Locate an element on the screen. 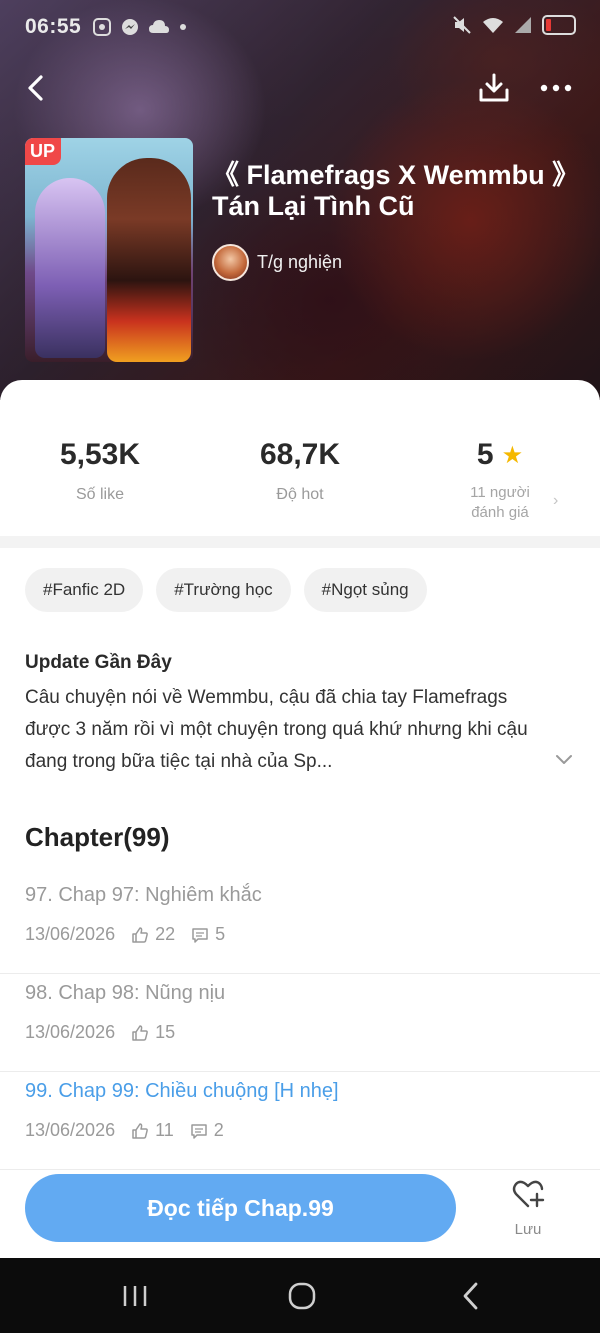 This screenshot has height=1333, width=600. chapter-likes: 15 is located at coordinates (153, 1032).